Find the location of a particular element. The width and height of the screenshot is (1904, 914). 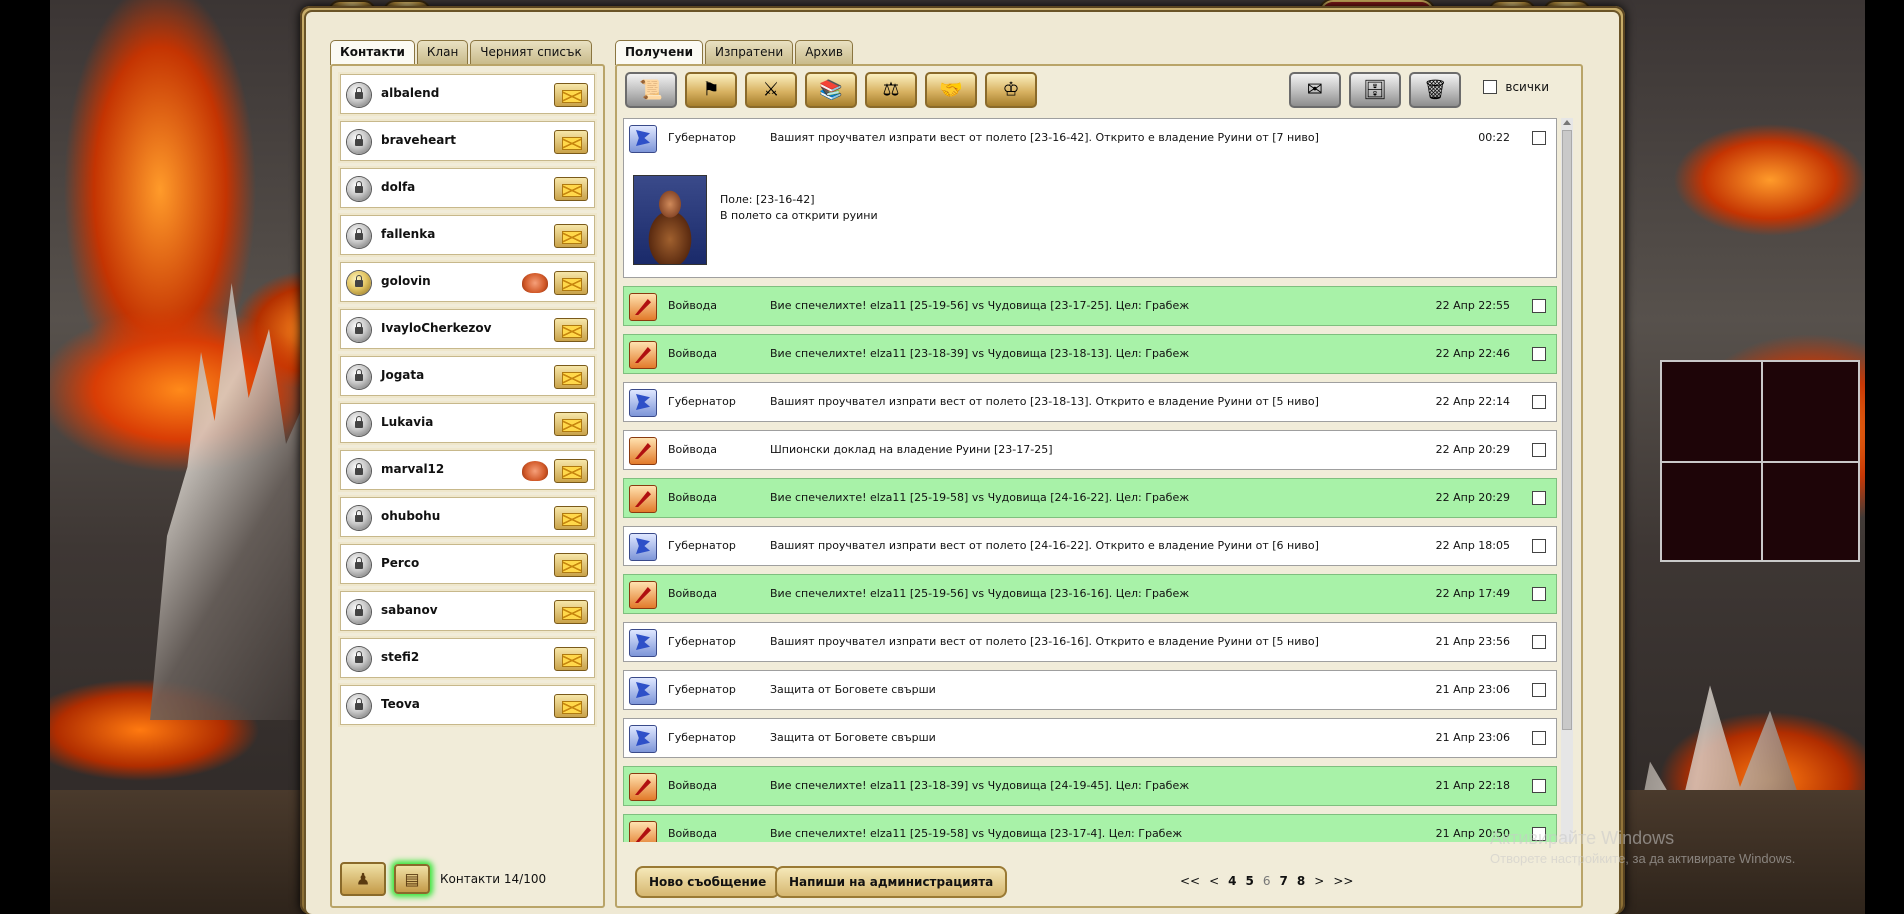

tab-blacklist: Черният списък is located at coordinates (531, 52).